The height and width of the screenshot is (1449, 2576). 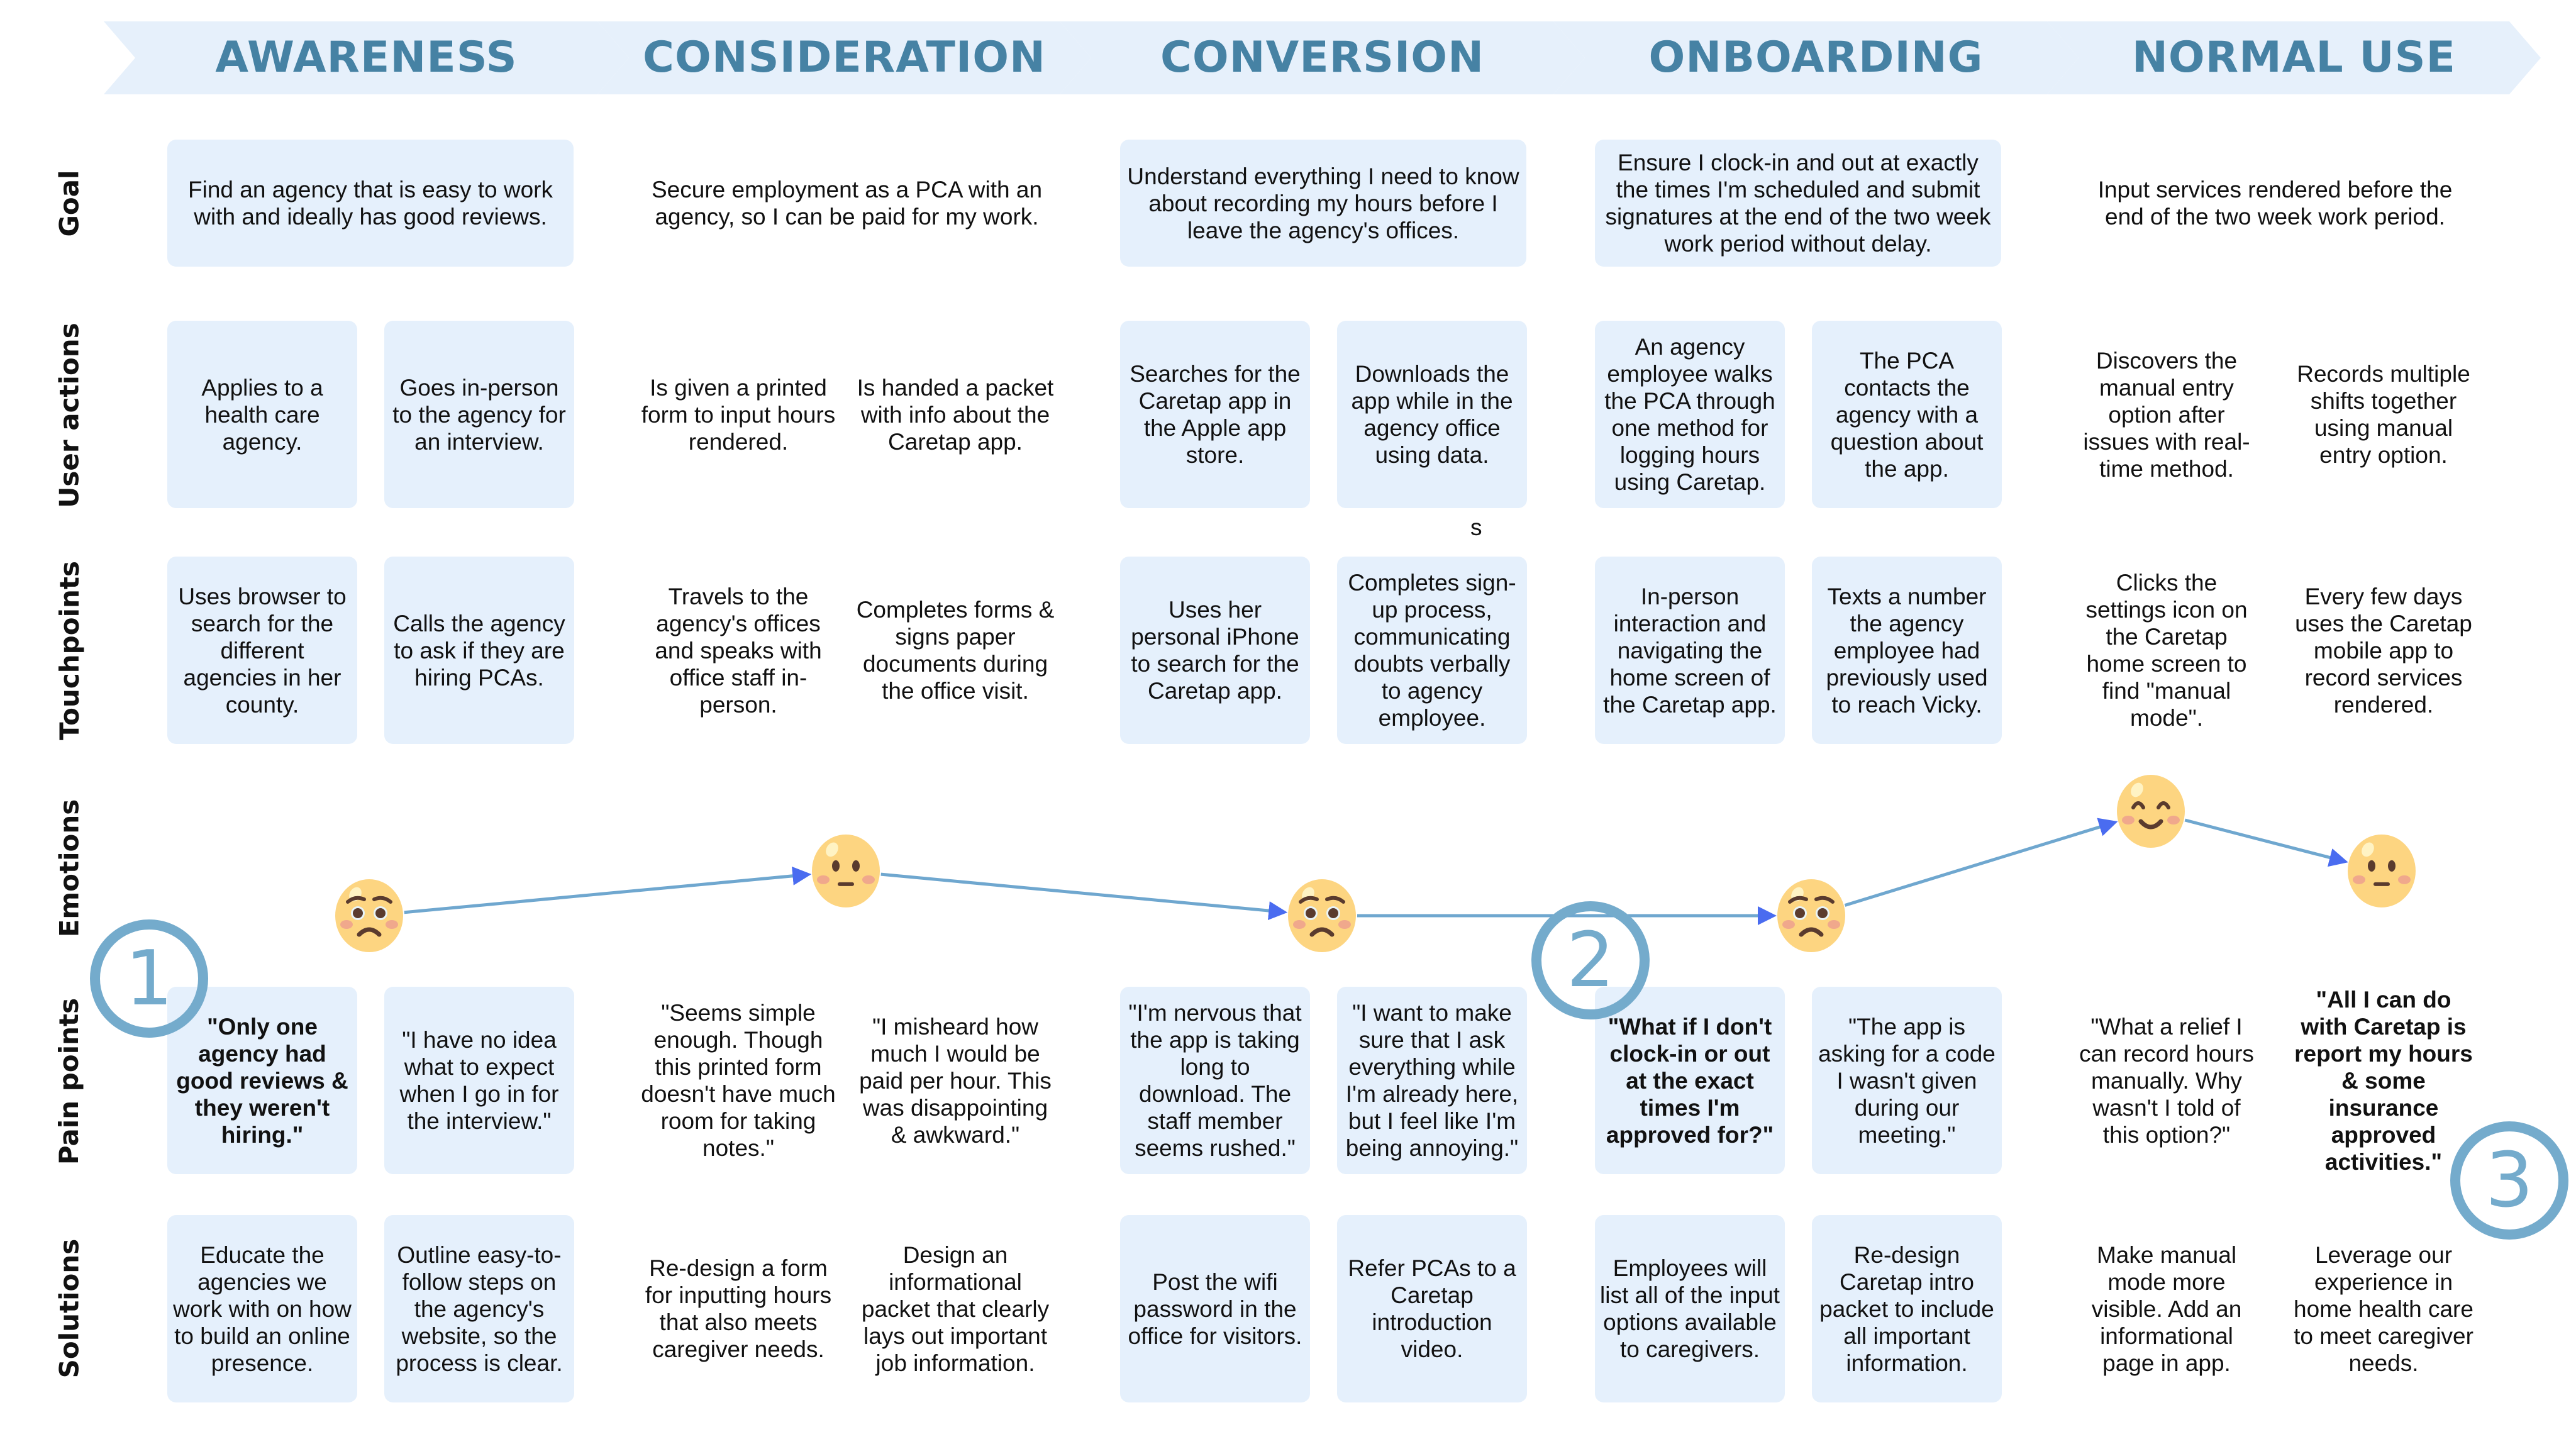 I want to click on badge-2: 2, so click(x=1590, y=960).